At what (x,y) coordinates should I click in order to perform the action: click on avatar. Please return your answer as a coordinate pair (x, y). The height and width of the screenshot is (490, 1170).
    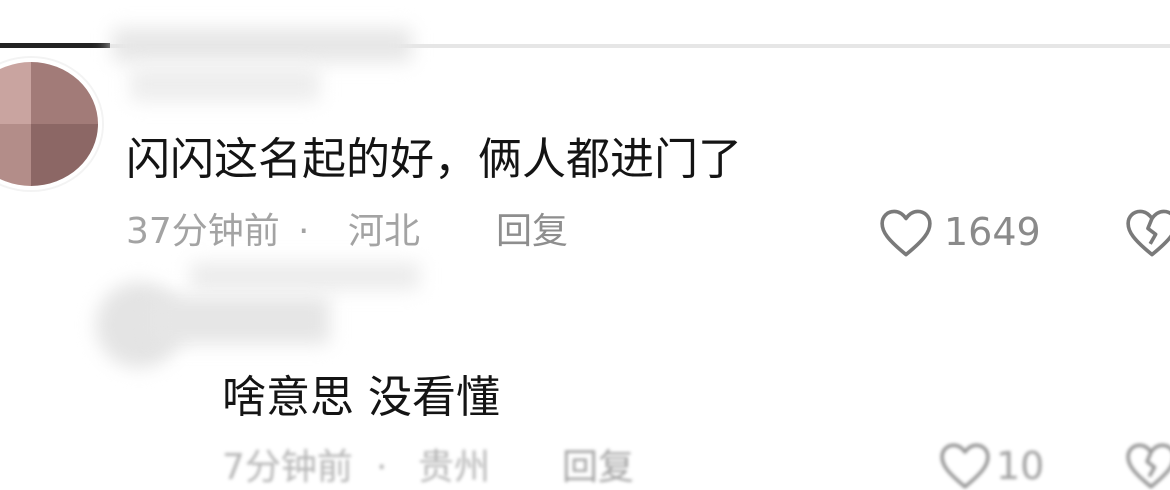
    Looking at the image, I should click on (51, 124).